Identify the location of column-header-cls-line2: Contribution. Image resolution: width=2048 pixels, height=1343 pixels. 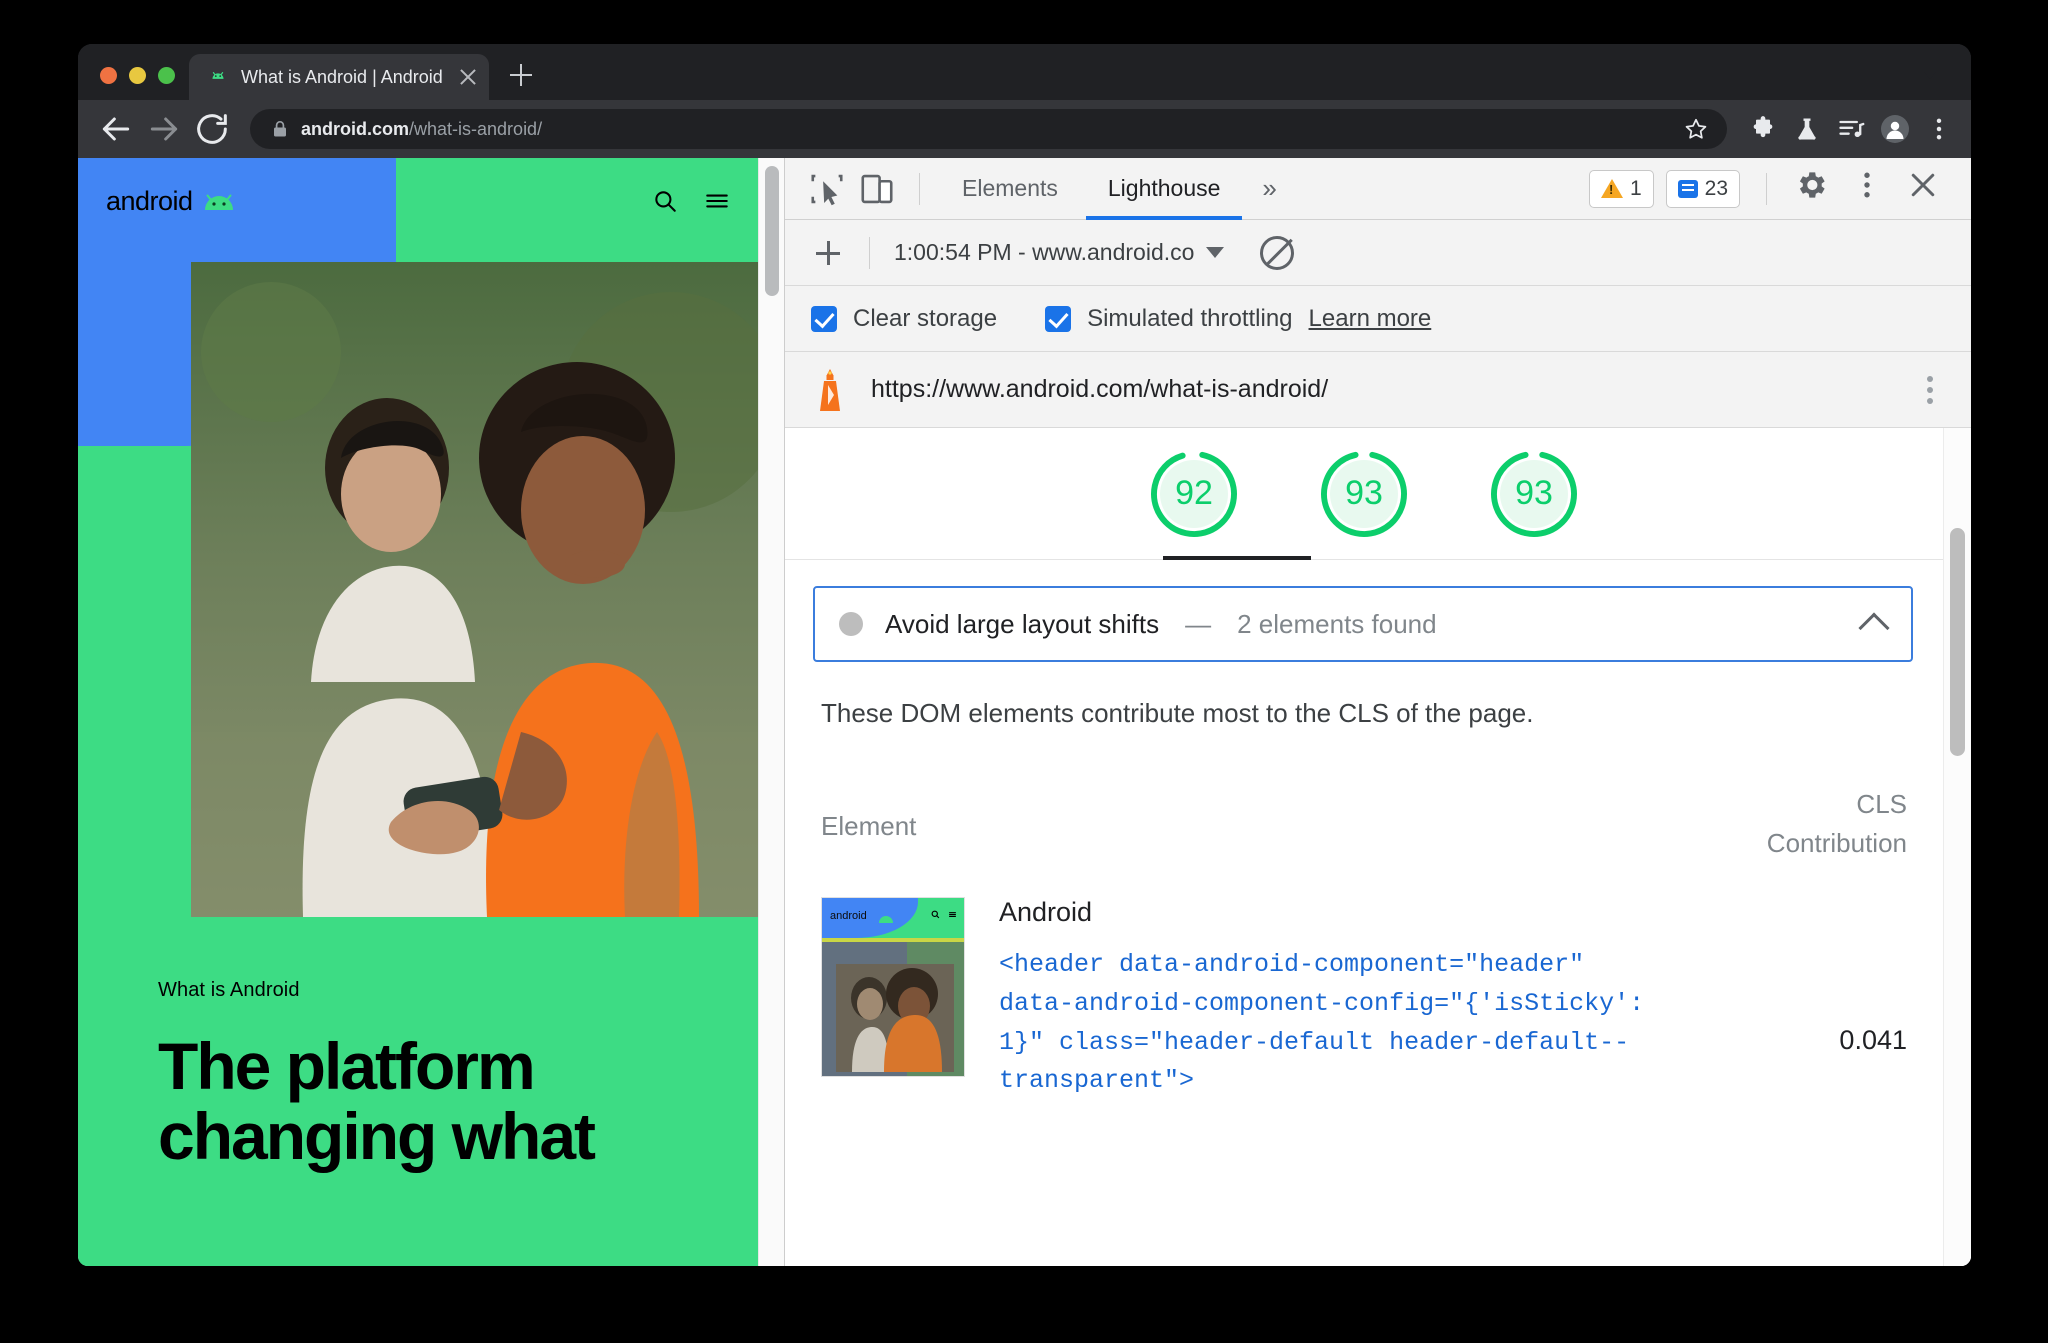
(1836, 843).